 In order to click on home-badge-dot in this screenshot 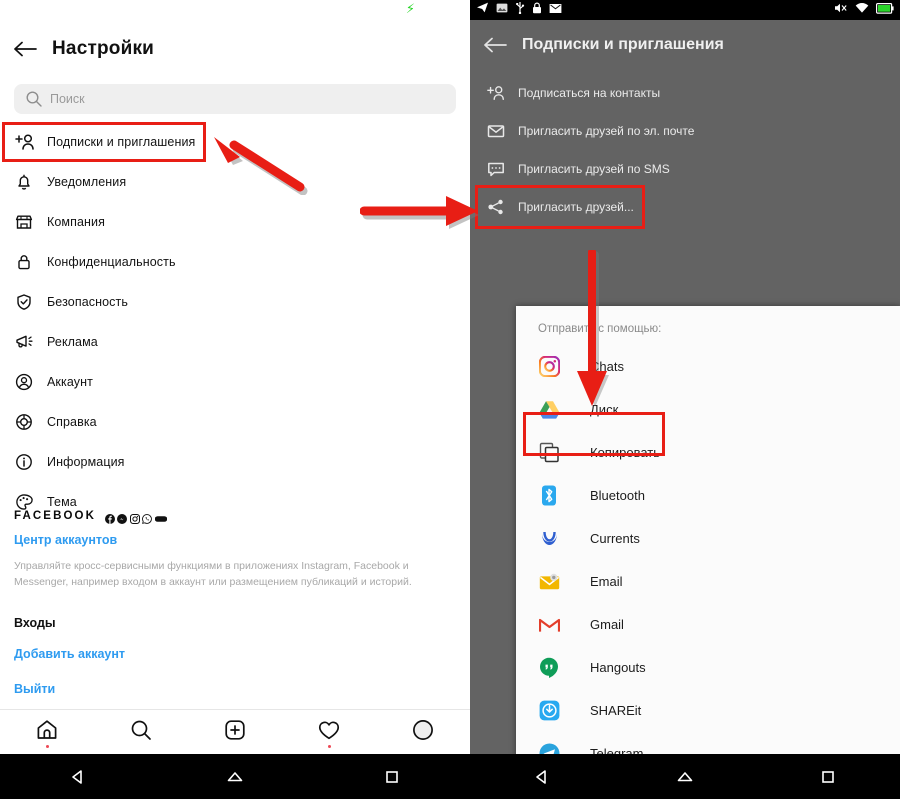, I will do `click(47, 746)`.